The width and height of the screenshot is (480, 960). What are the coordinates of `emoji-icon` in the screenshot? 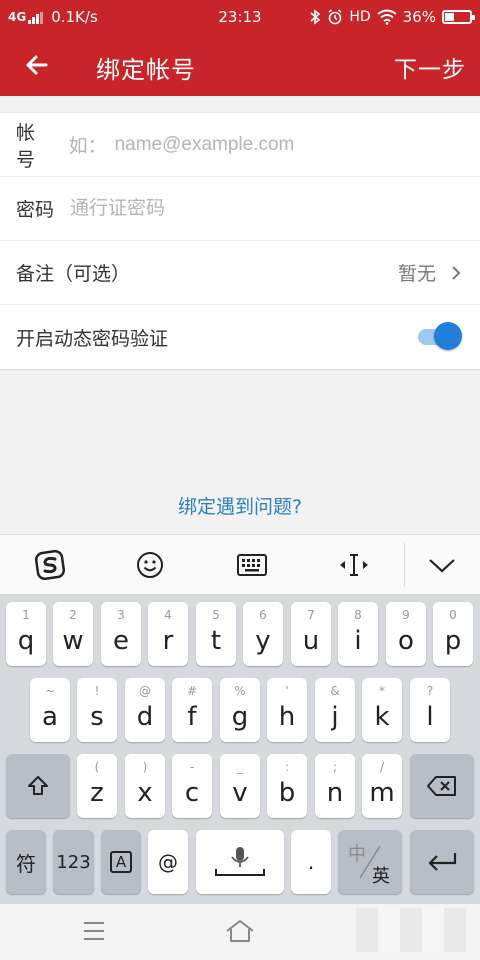 It's located at (150, 565).